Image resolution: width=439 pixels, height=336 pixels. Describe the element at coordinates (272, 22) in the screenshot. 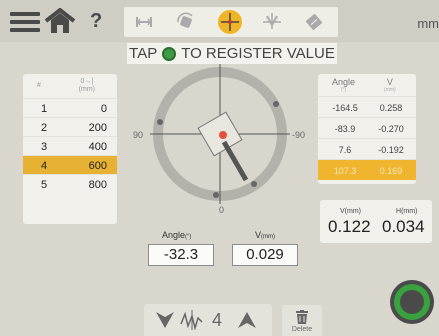

I see `level-icon` at that location.